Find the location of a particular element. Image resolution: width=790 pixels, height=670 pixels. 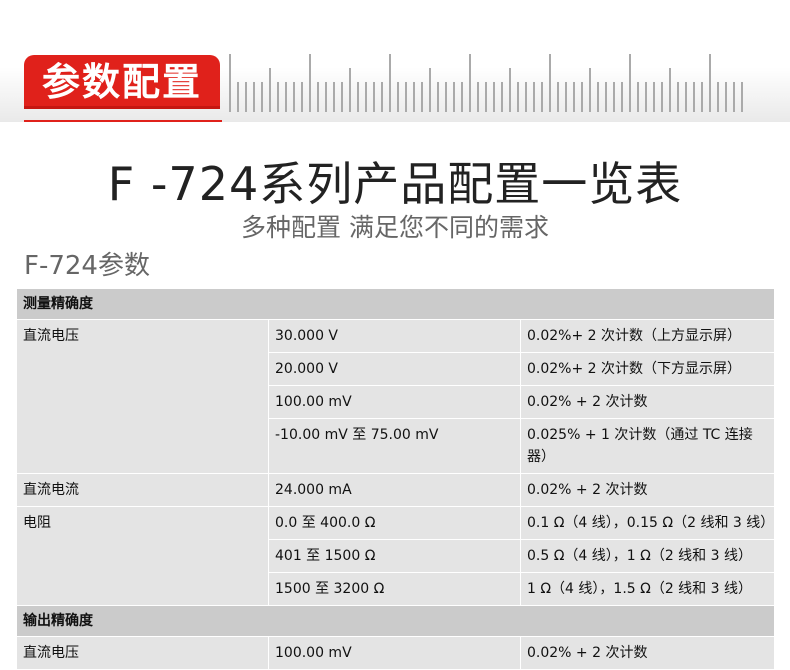

section-badge: 参数配置 is located at coordinates (122, 82).